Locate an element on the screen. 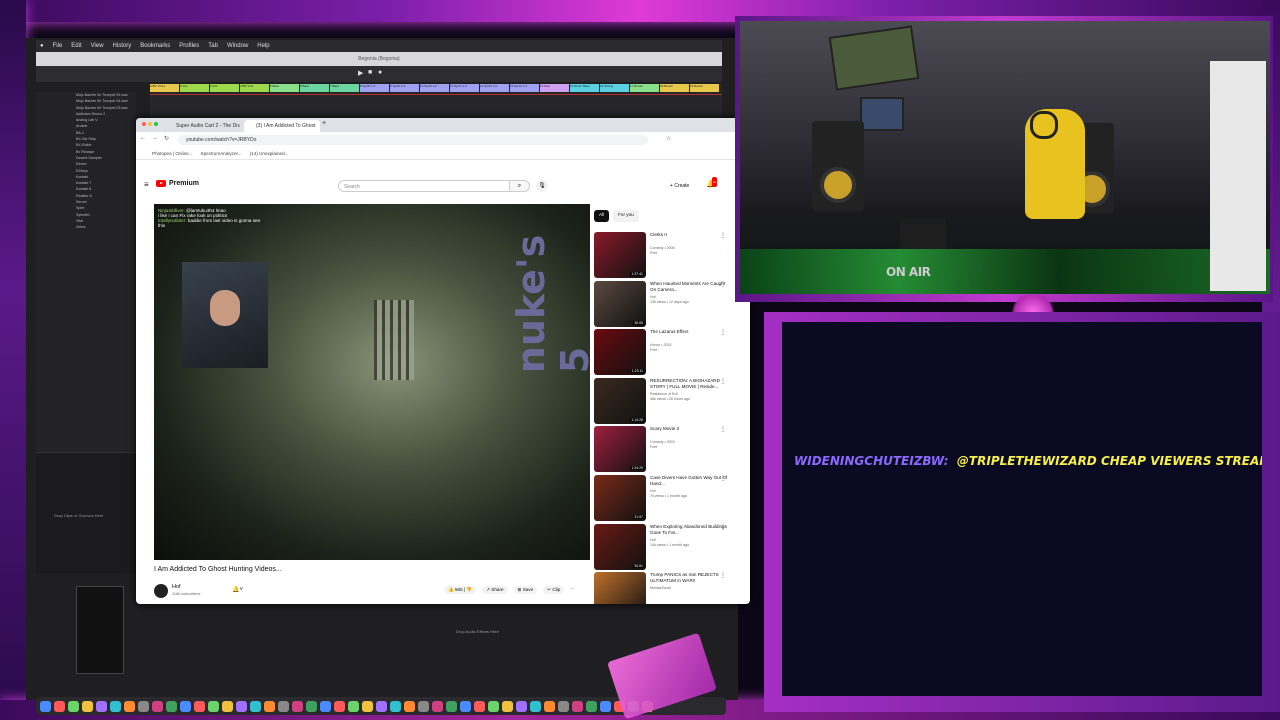 This screenshot has height=720, width=1280. stop-icon: ■ is located at coordinates (370, 72).